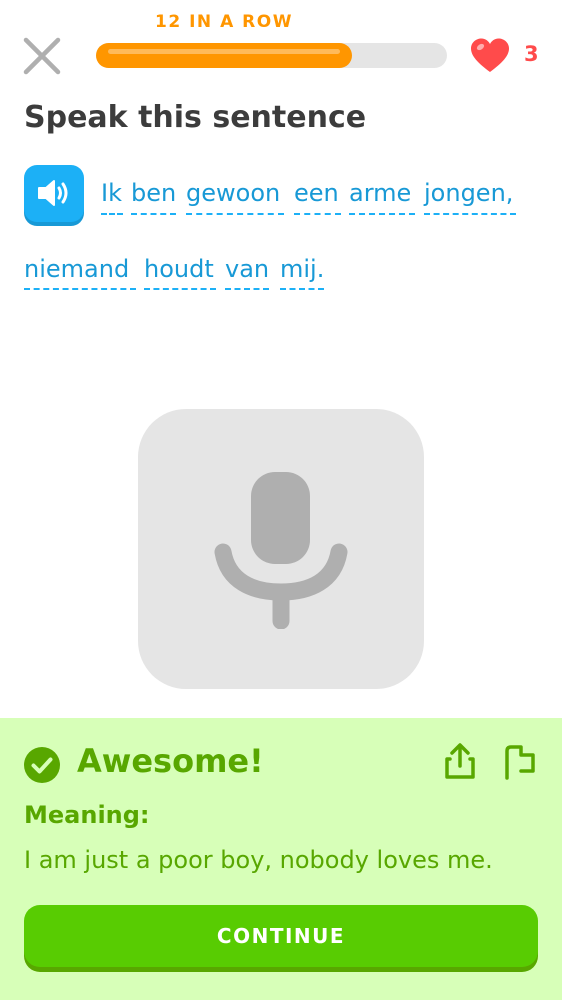 The width and height of the screenshot is (562, 1000). I want to click on sentence-word: een, so click(316, 193).